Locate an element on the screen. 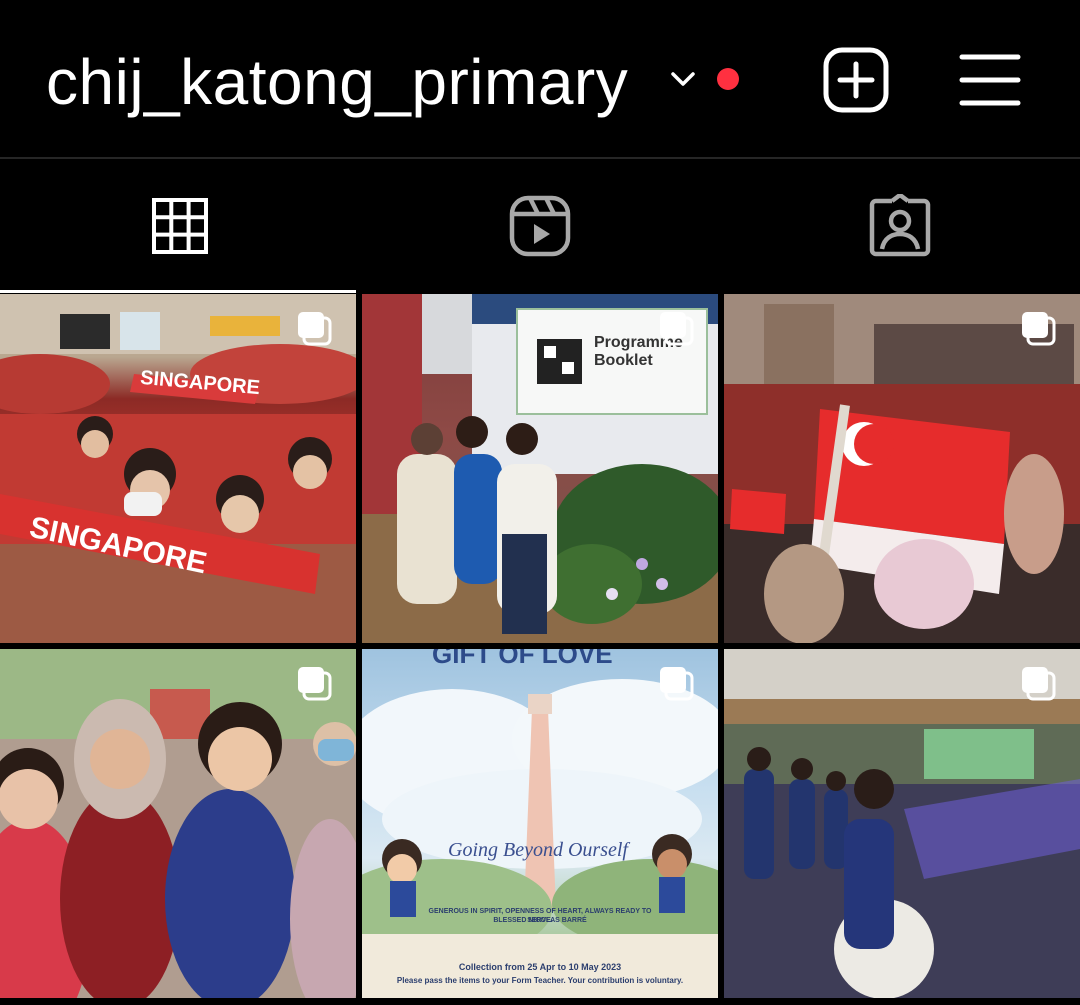 The image size is (1080, 1005). profile-tabs is located at coordinates (540, 225).